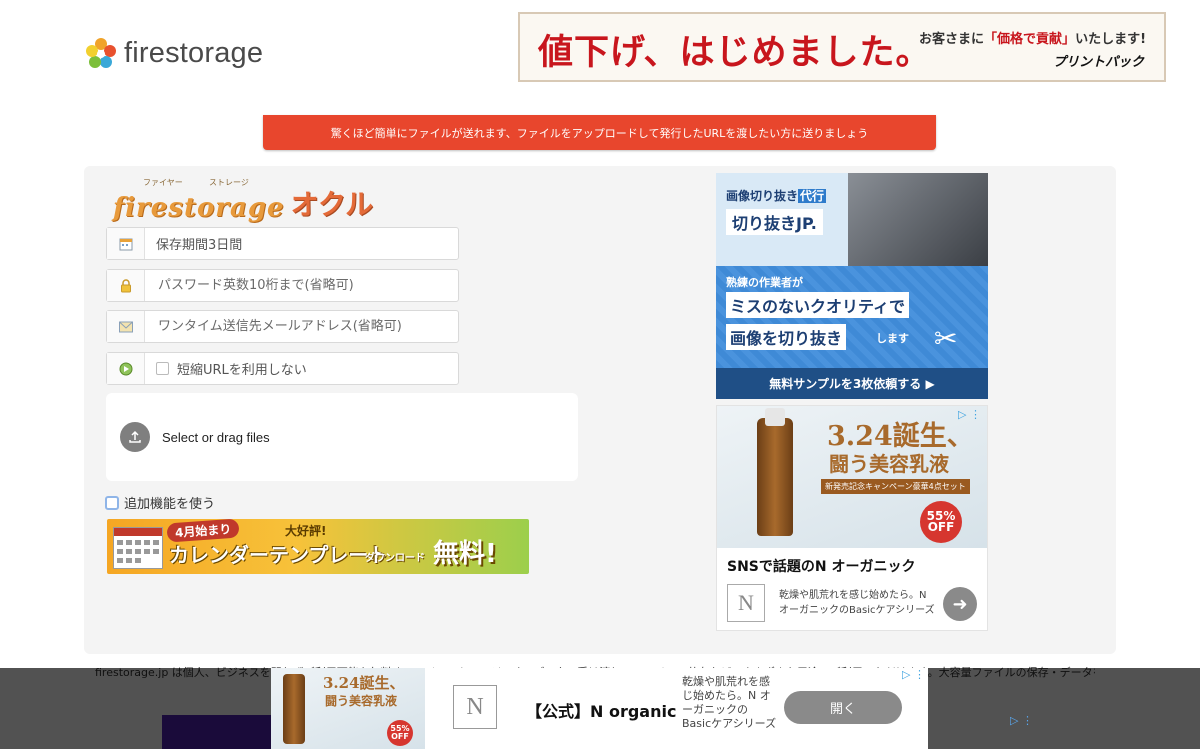 This screenshot has height=749, width=1200. Describe the element at coordinates (913, 674) in the screenshot. I see `bottom-ad-choices-icon: ▷ ⋮` at that location.